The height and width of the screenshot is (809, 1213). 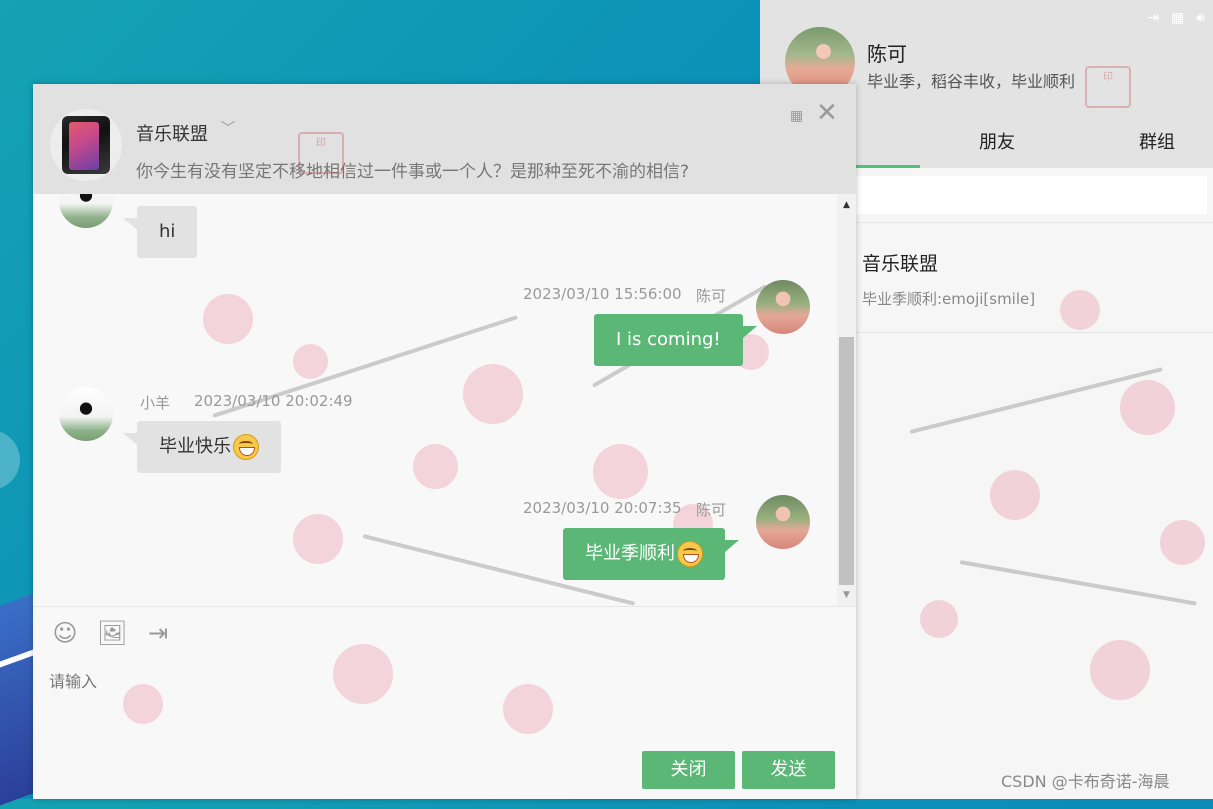 I want to click on volume-icon: 🔊︎, so click(x=1200, y=18).